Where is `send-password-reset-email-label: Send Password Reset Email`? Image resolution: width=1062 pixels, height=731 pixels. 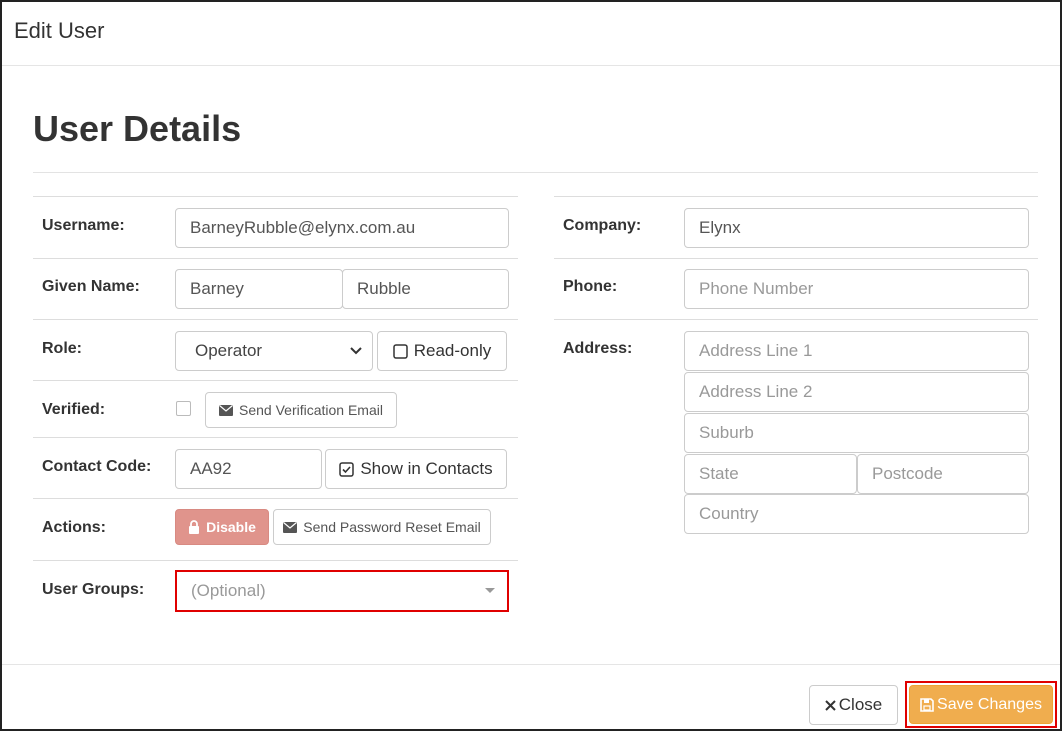
send-password-reset-email-label: Send Password Reset Email is located at coordinates (392, 527).